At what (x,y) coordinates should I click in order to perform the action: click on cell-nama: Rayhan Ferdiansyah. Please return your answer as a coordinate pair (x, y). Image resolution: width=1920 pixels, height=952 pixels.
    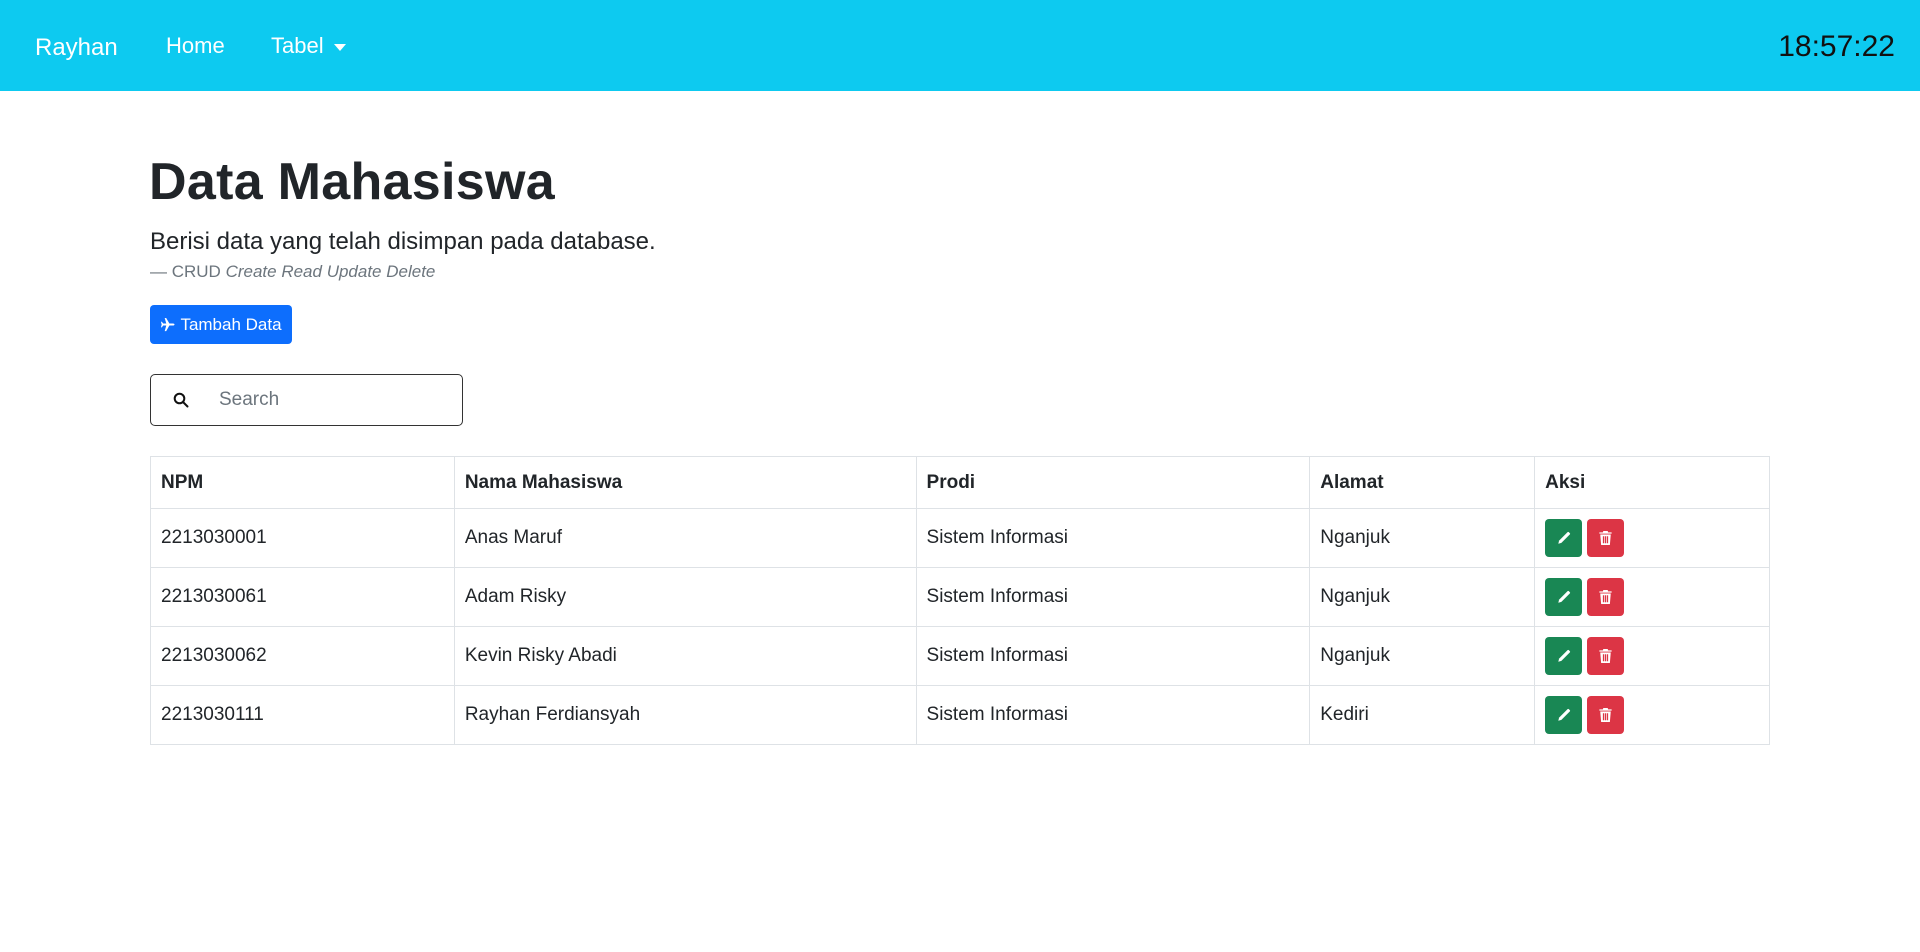
    Looking at the image, I should click on (685, 715).